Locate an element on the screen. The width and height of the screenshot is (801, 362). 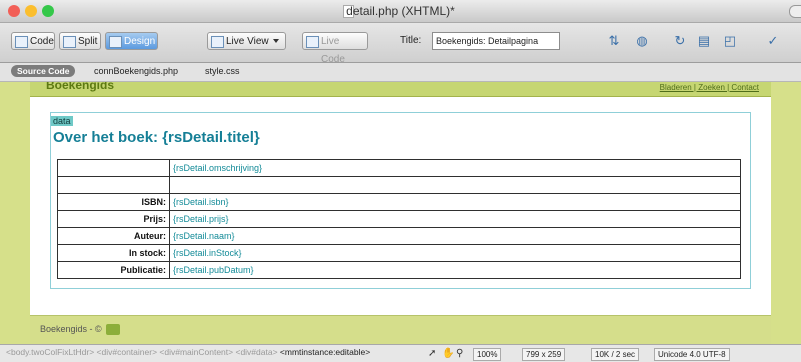
pointer-tool-icon: ➚ is located at coordinates (432, 353).